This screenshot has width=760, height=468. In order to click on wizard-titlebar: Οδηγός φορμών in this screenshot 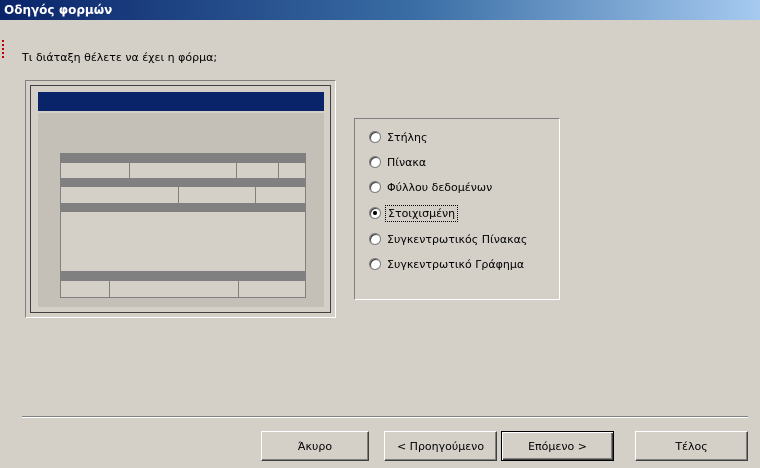, I will do `click(380, 10)`.